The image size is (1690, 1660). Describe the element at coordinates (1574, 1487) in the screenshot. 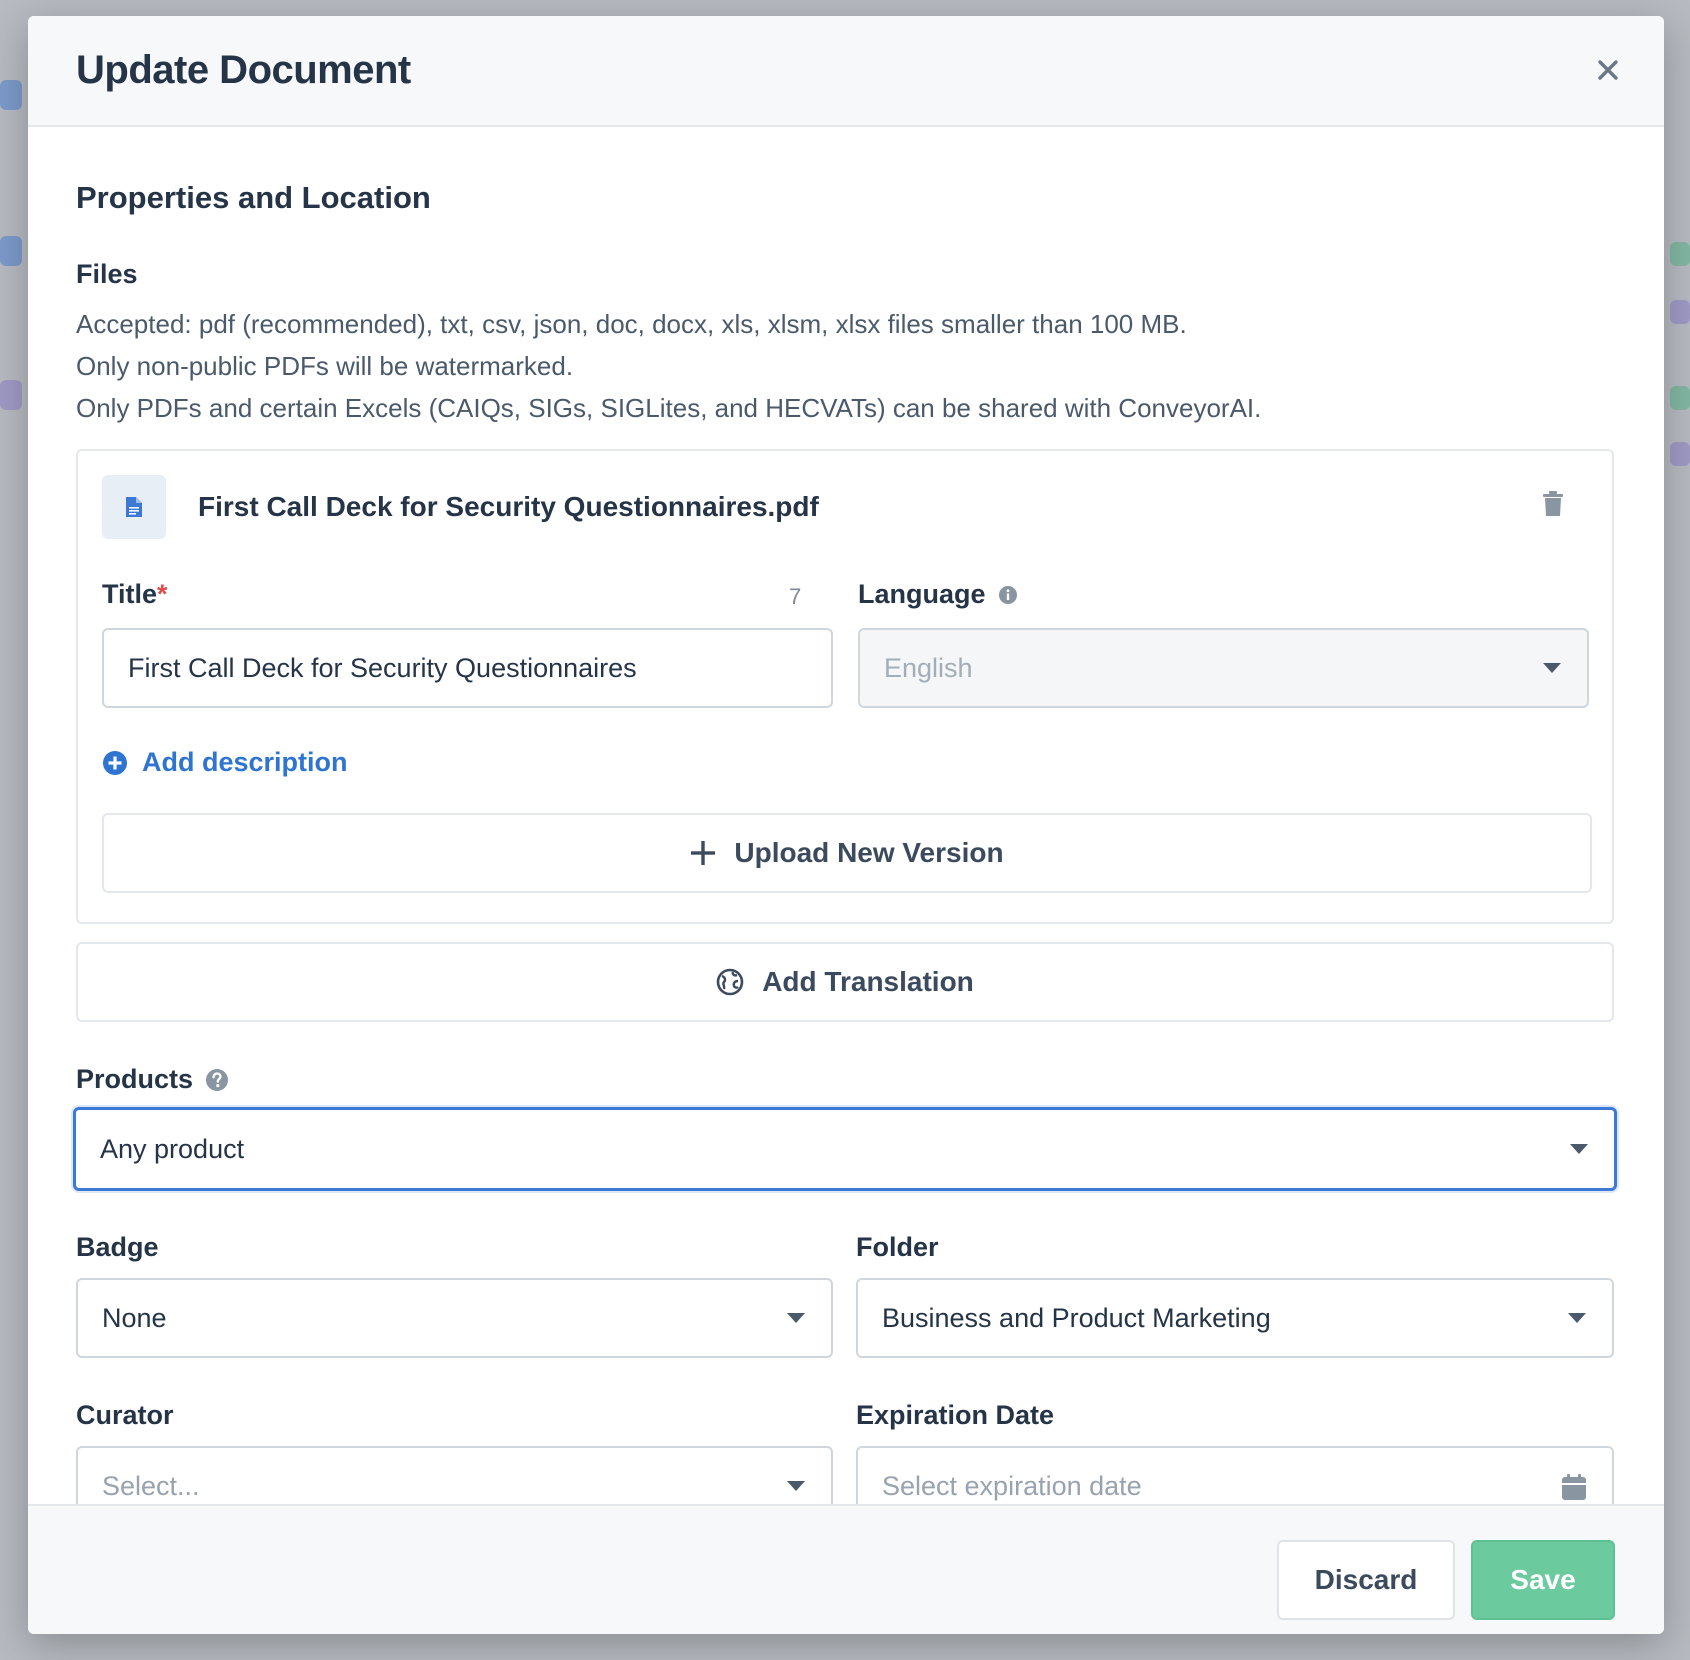

I see `calendar-icon` at that location.